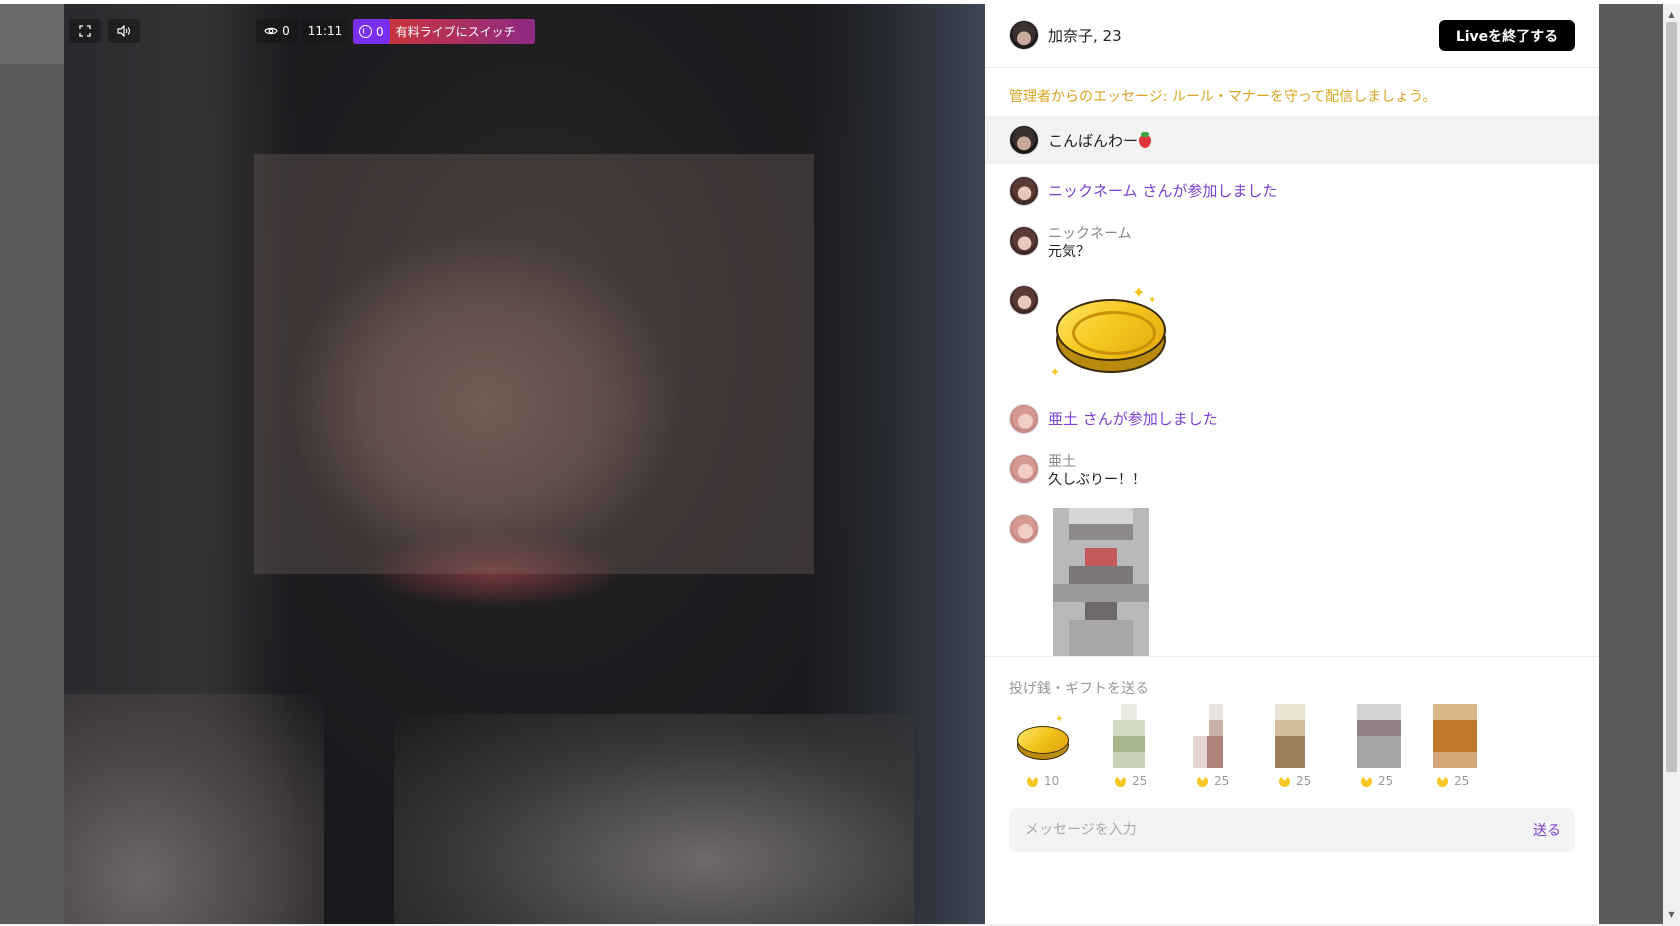 The width and height of the screenshot is (1680, 926). I want to click on chat-photo-message, so click(1179, 582).